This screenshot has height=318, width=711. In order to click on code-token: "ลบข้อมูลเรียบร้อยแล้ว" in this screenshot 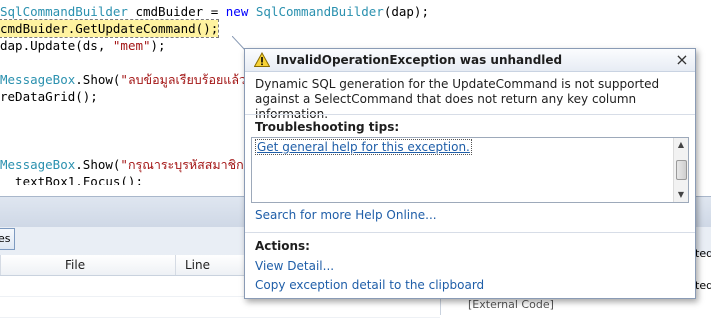, I will do `click(187, 79)`.